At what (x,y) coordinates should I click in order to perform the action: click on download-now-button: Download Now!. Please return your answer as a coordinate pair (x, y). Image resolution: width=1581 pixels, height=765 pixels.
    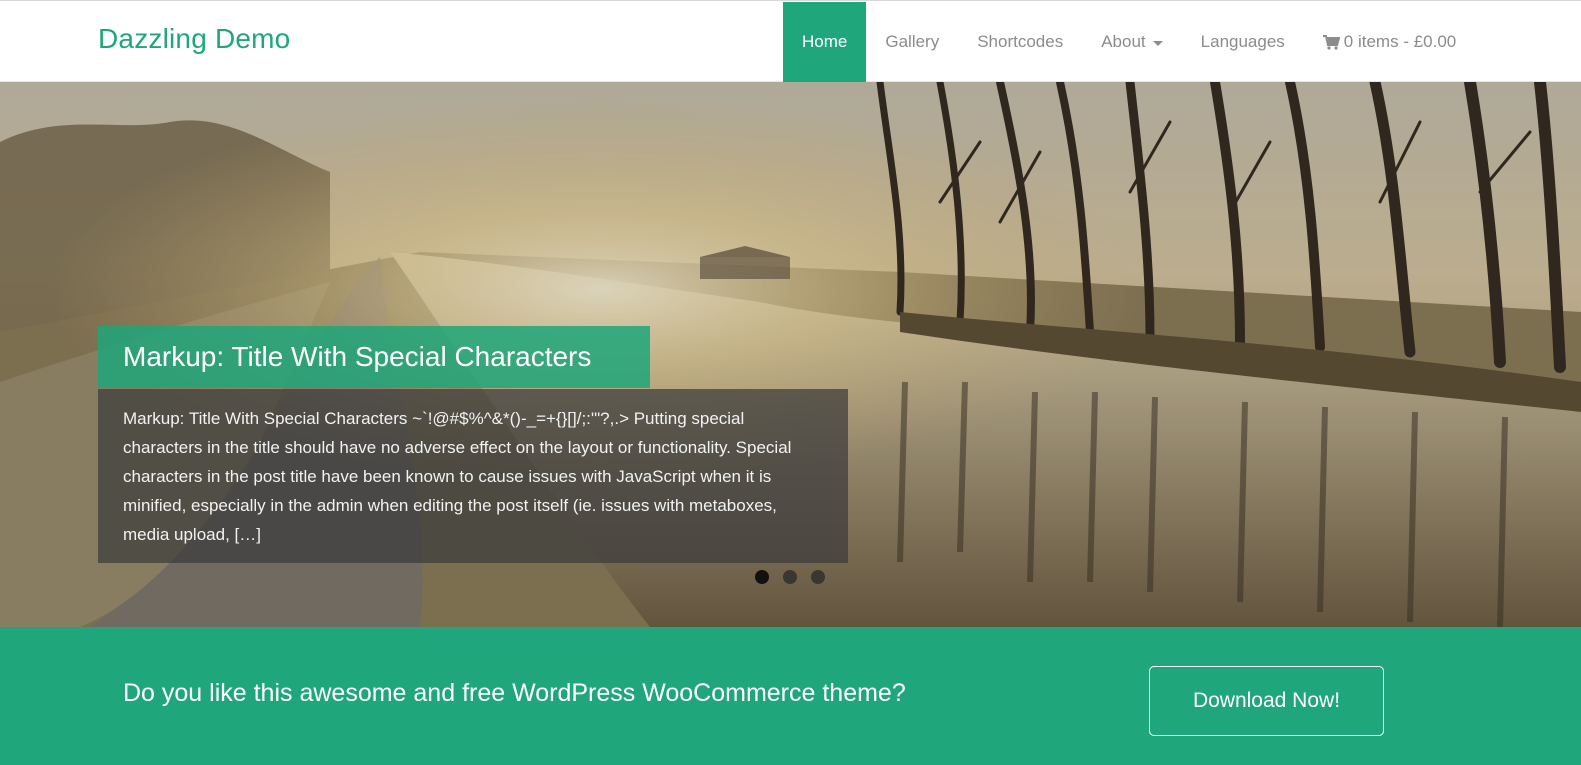
    Looking at the image, I should click on (1266, 701).